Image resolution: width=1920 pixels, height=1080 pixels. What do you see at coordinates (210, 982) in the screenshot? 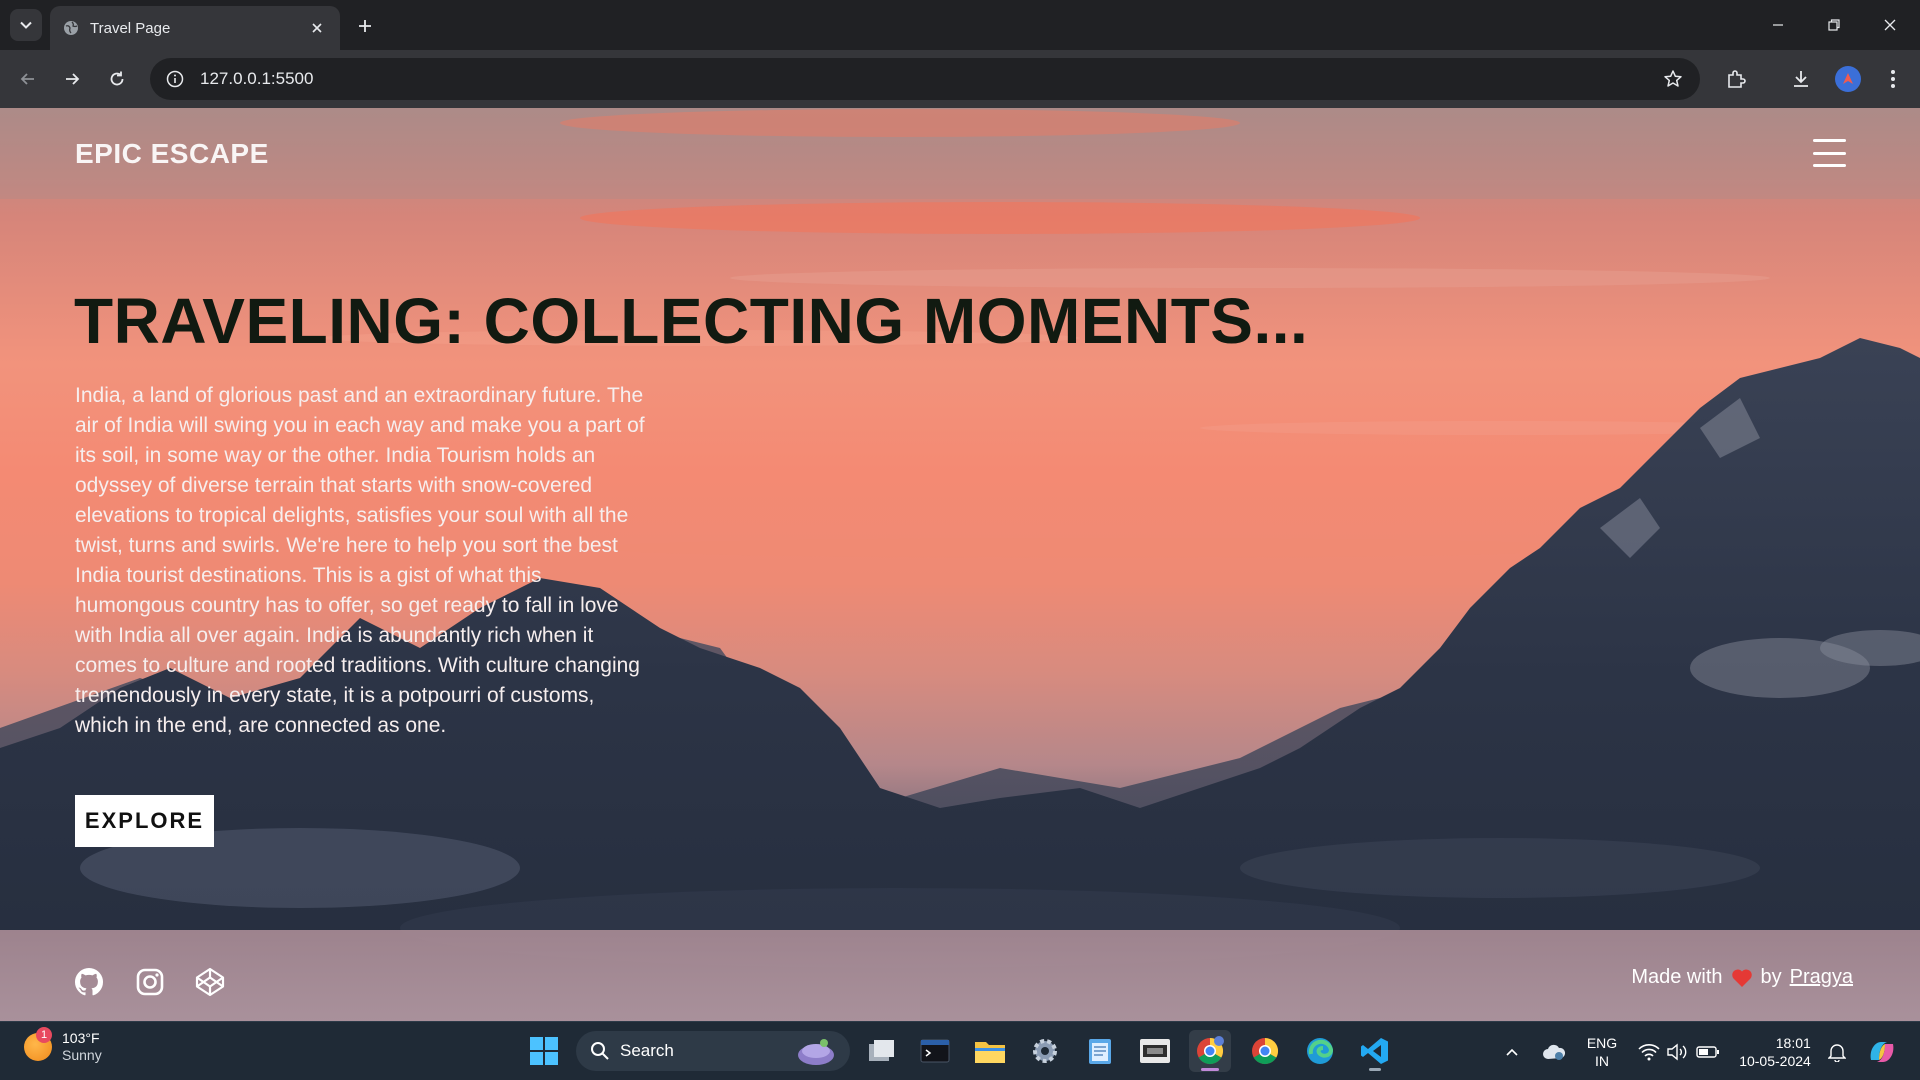
I see `codepen-icon` at bounding box center [210, 982].